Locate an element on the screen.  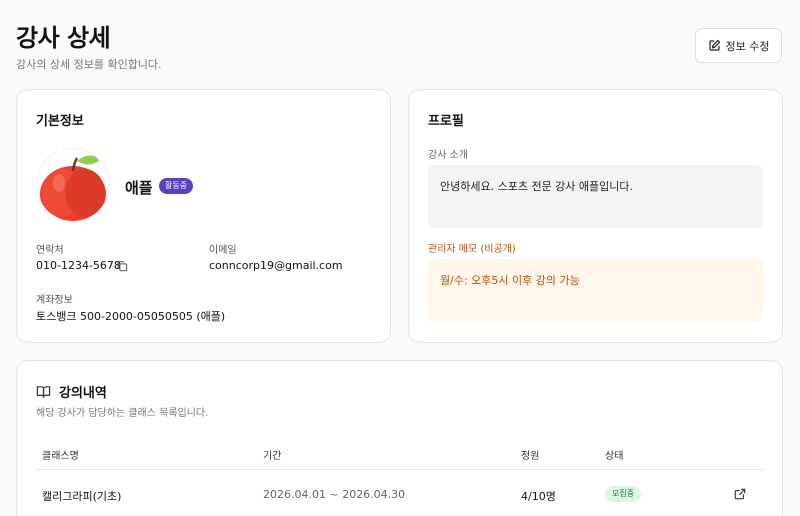
external-link-icon is located at coordinates (740, 494).